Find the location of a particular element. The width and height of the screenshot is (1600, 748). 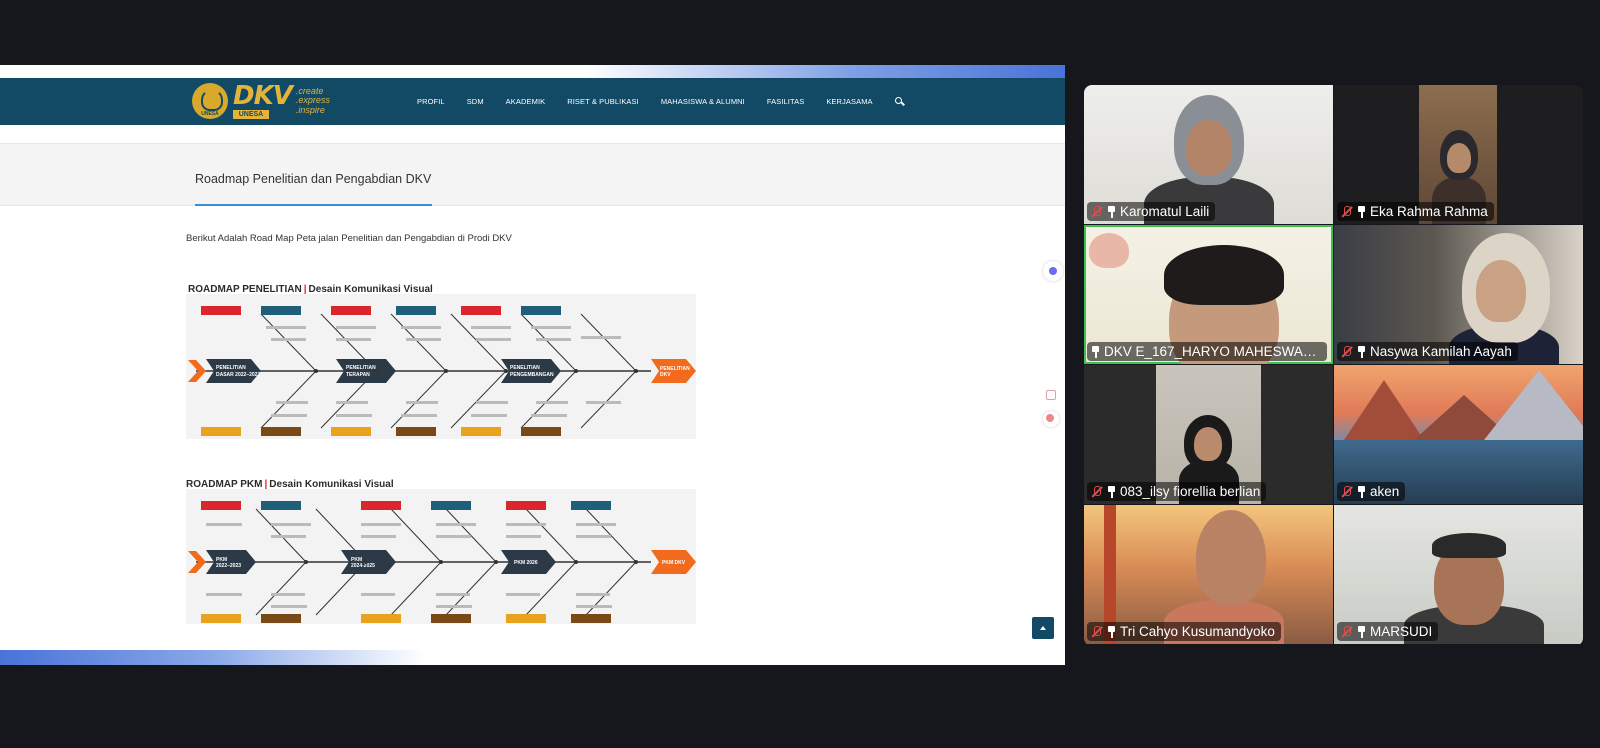

nav-item-mahasiswa-alumni: MAHASISWA & ALUMNI is located at coordinates (703, 101).